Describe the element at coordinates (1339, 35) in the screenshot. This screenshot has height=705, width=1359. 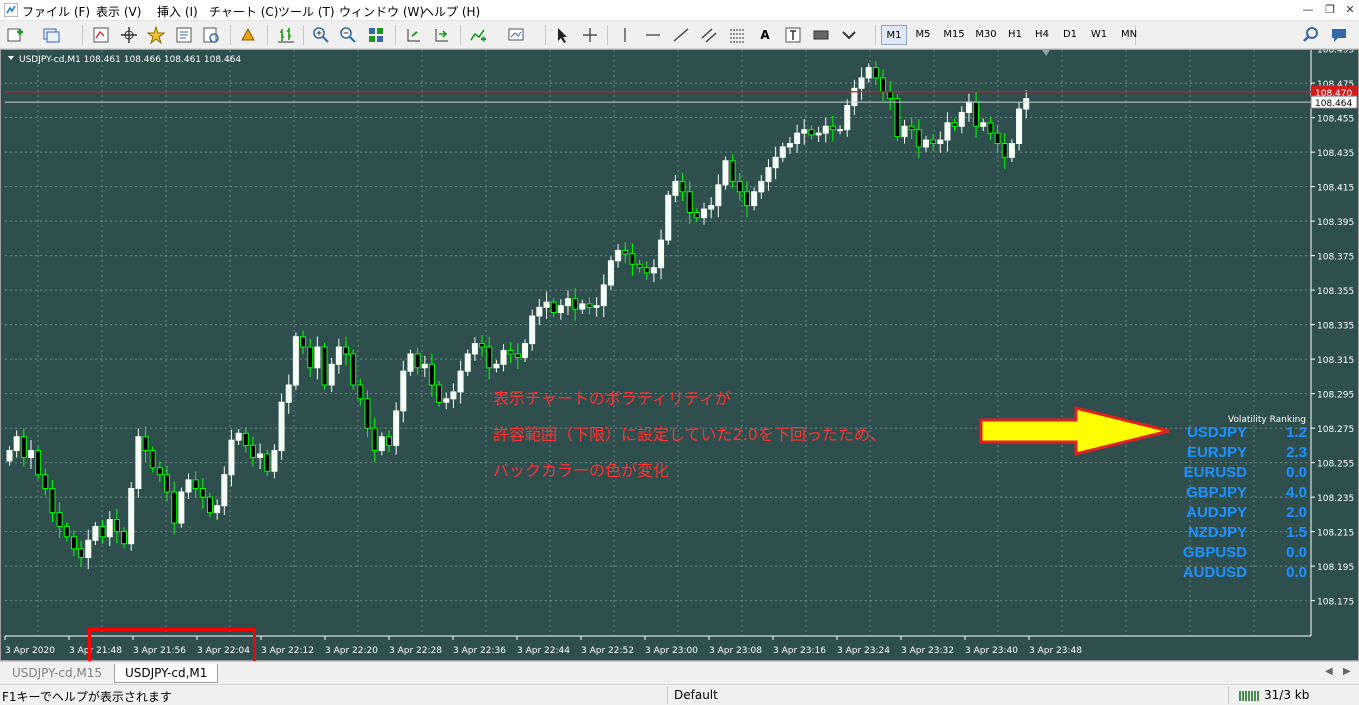
I see `chat-icon` at that location.